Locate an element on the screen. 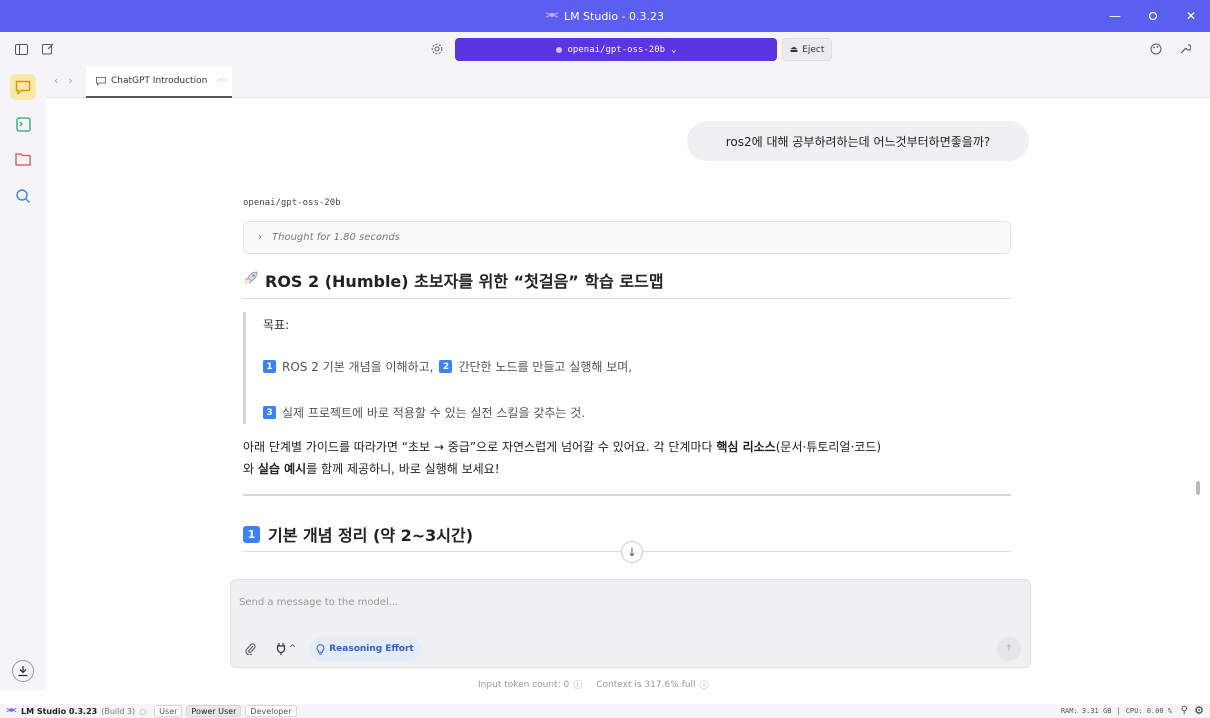 The image size is (1210, 718). chevron-up-icon: ^ is located at coordinates (292, 649).